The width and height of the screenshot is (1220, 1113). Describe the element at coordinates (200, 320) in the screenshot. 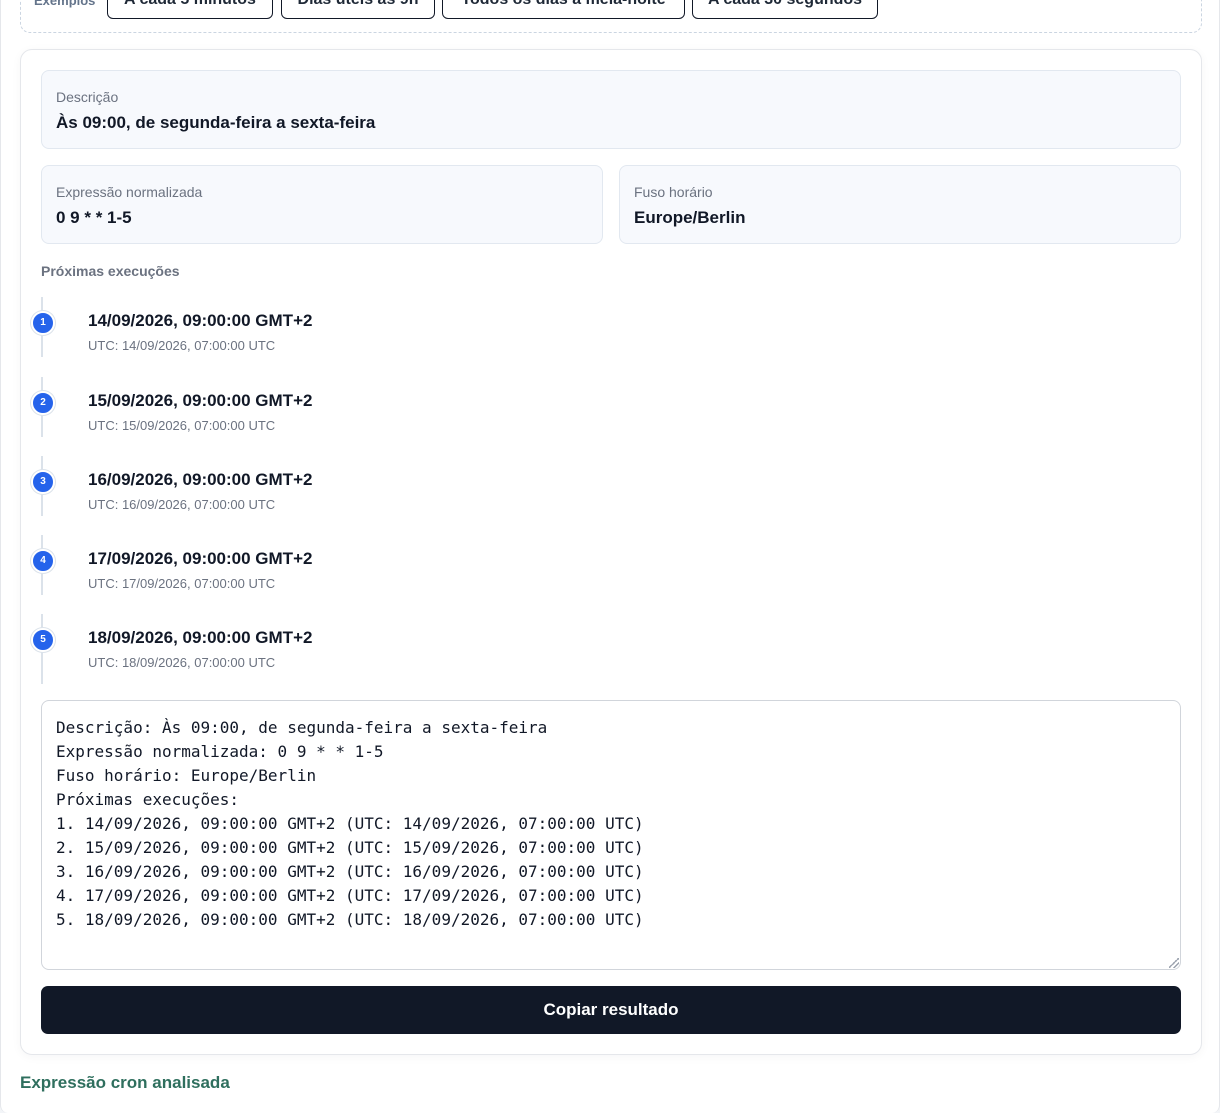

I see `run-local-time: 14/09/2026, 09:00:00 GMT+2` at that location.